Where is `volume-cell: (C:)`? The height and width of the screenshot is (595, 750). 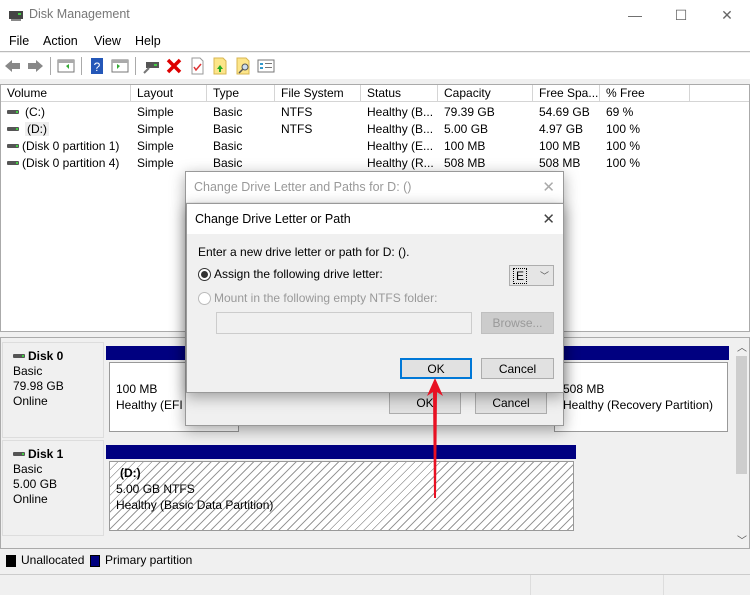
volume-cell: (C:) is located at coordinates (26, 112).